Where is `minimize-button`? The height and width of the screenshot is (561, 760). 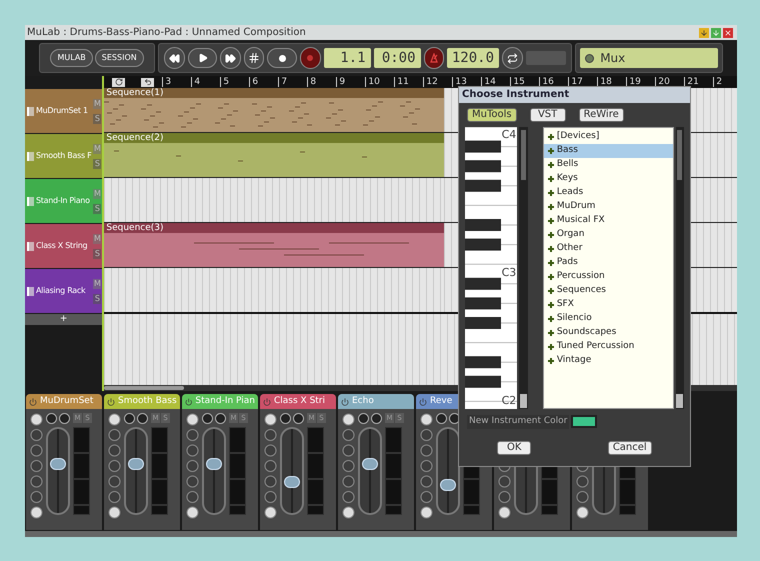
minimize-button is located at coordinates (704, 33).